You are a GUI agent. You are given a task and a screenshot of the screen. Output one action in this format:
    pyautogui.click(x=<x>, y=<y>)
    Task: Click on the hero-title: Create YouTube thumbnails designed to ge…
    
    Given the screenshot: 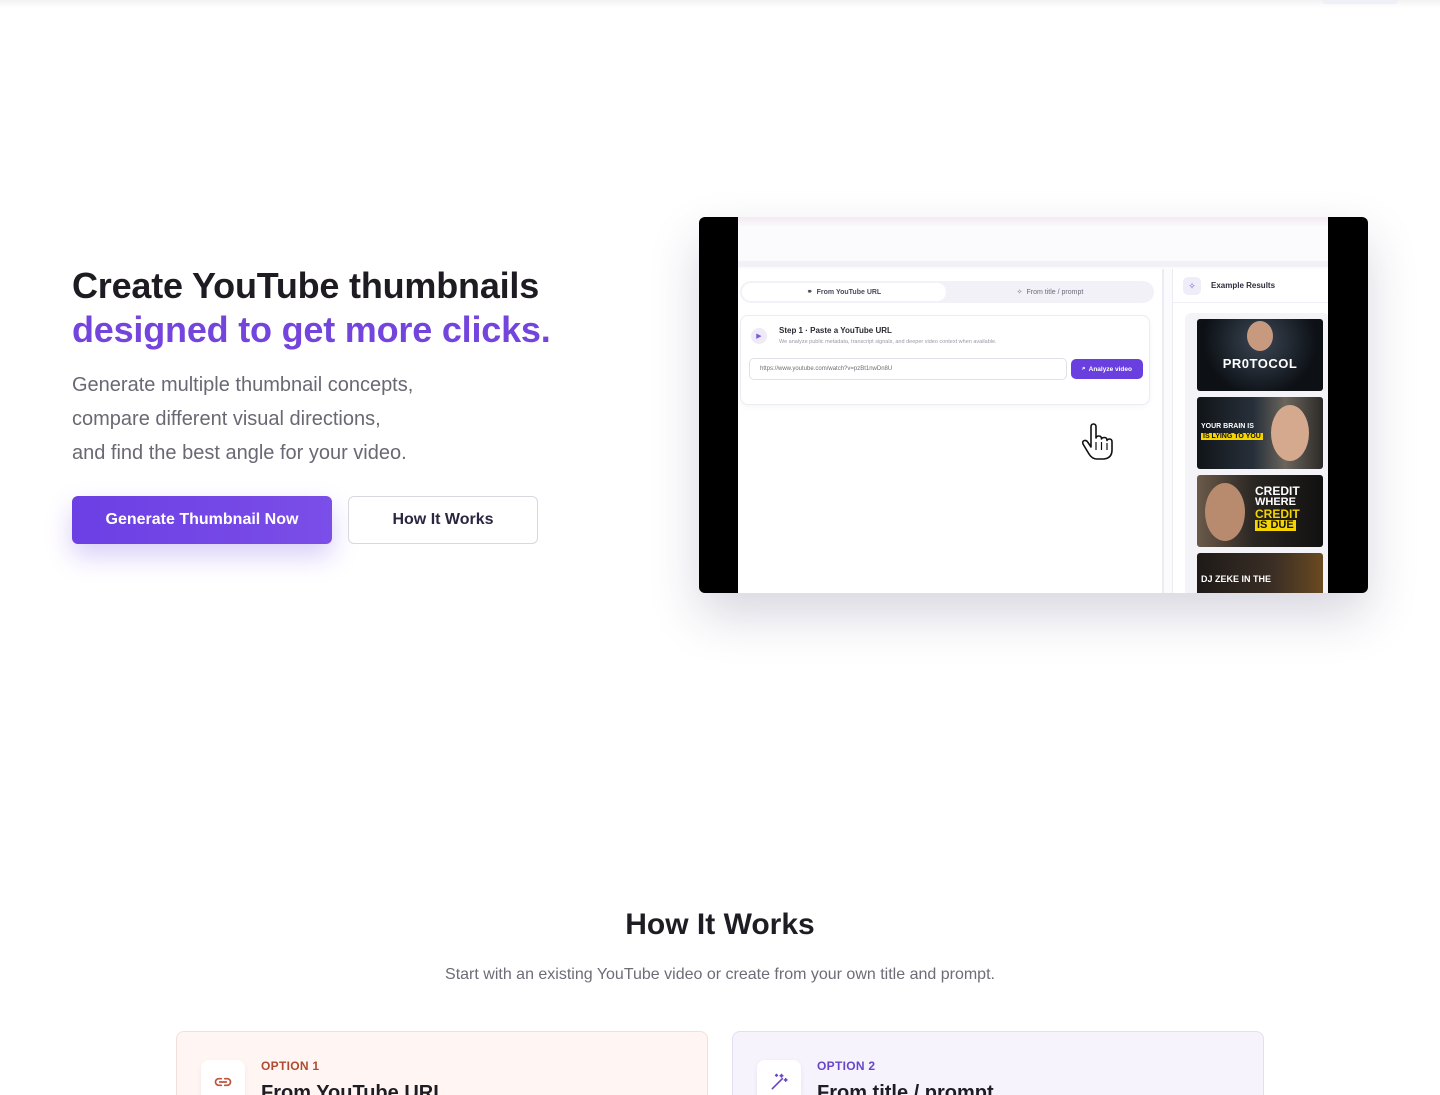 What is the action you would take?
    pyautogui.click(x=311, y=308)
    